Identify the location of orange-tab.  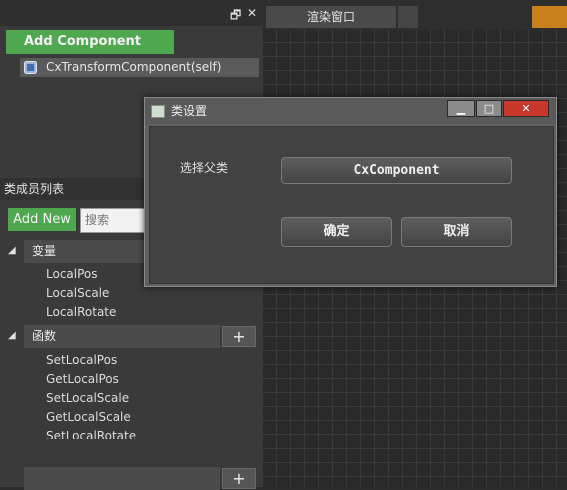
(549, 17).